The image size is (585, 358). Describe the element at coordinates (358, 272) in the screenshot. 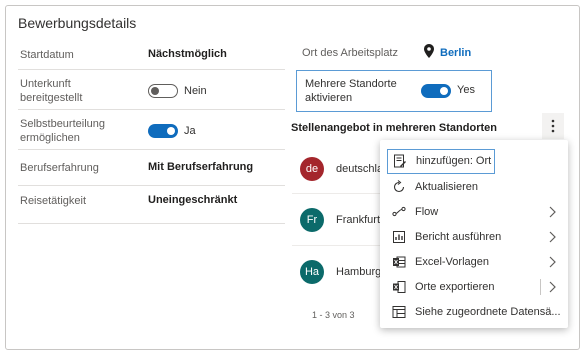

I see `row-name-link: Hamburg` at that location.